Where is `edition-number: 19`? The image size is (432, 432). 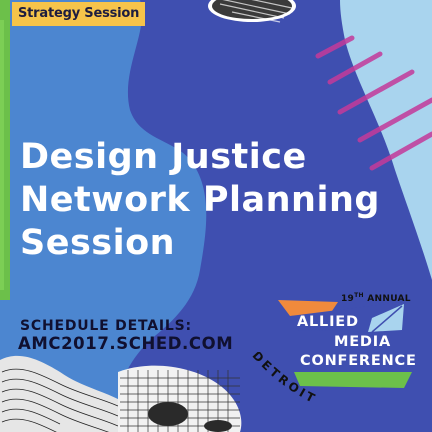 edition-number: 19 is located at coordinates (348, 299).